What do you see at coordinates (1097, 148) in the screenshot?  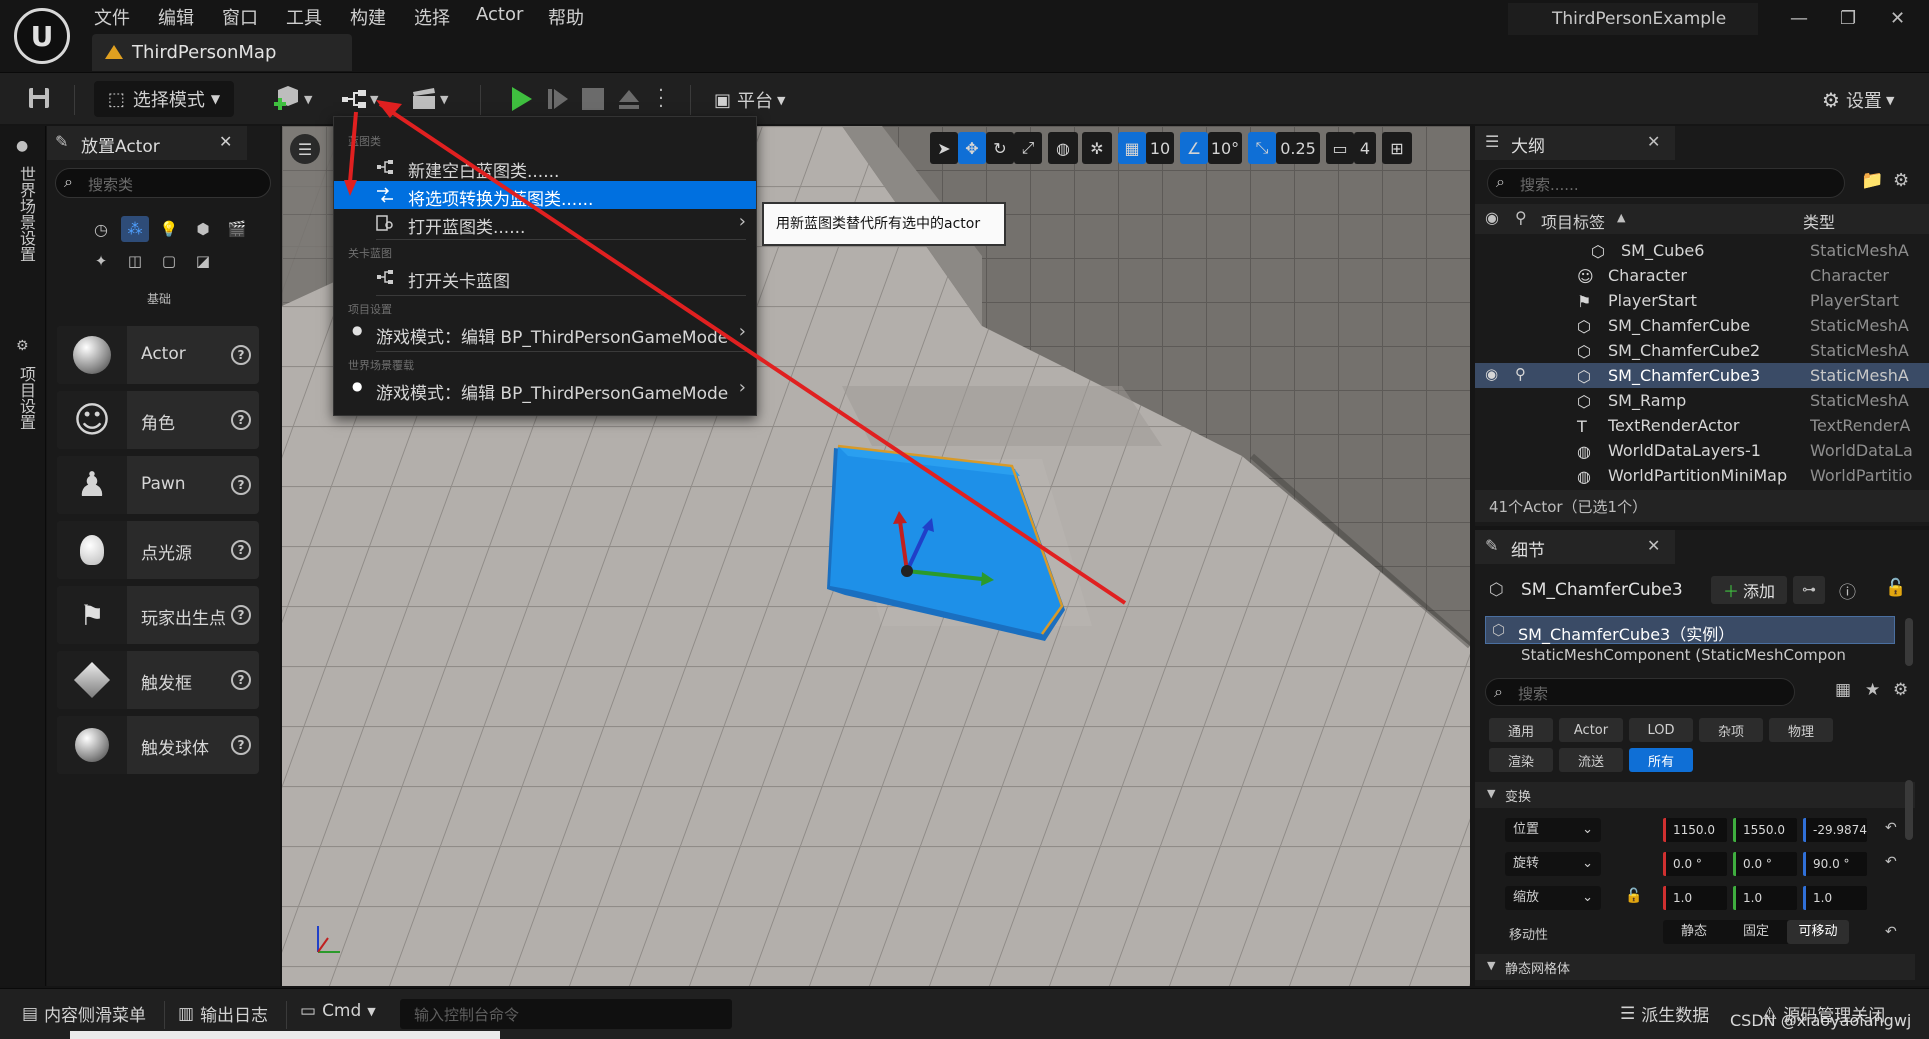 I see `surface-snap-icon: ✲` at bounding box center [1097, 148].